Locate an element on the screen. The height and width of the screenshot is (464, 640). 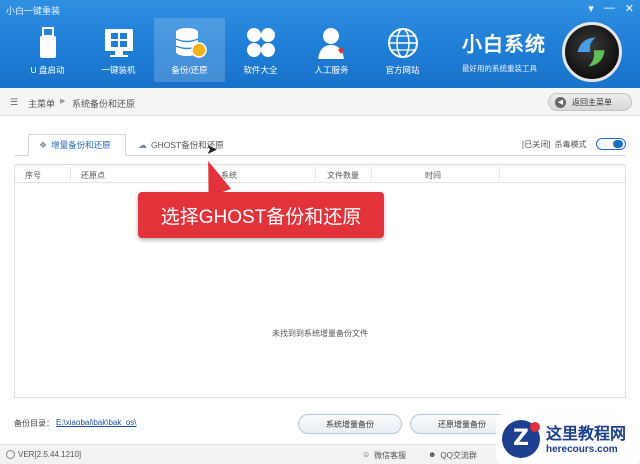
breadcrumb-home: 主菜单 is located at coordinates (41, 103).